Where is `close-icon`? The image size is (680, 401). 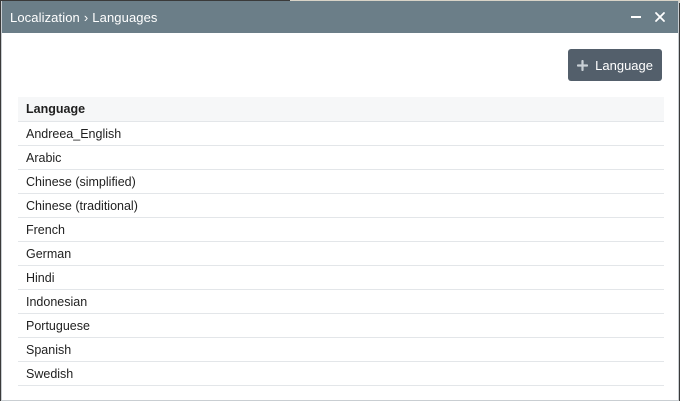
close-icon is located at coordinates (660, 17).